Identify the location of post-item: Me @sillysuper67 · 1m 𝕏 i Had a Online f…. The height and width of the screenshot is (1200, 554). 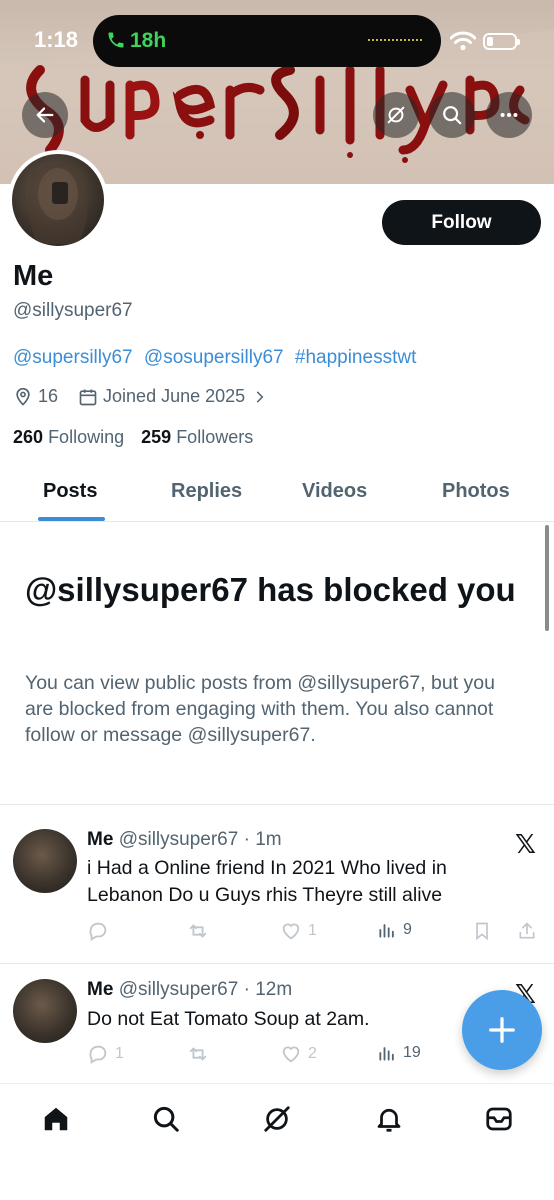
(277, 894).